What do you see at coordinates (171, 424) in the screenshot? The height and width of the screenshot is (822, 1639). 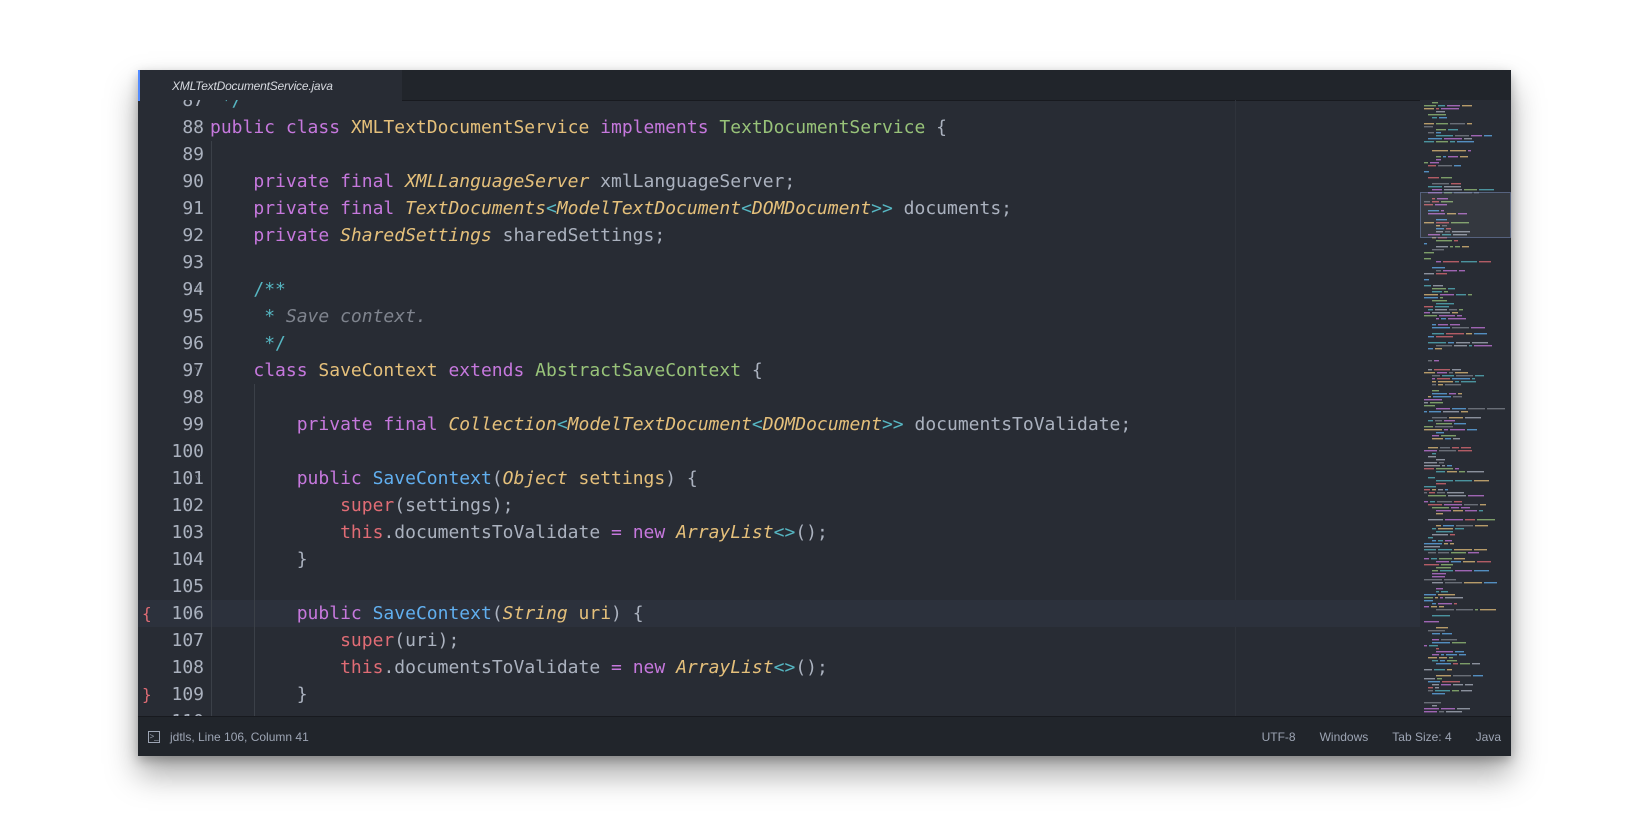 I see `line-number: 99` at bounding box center [171, 424].